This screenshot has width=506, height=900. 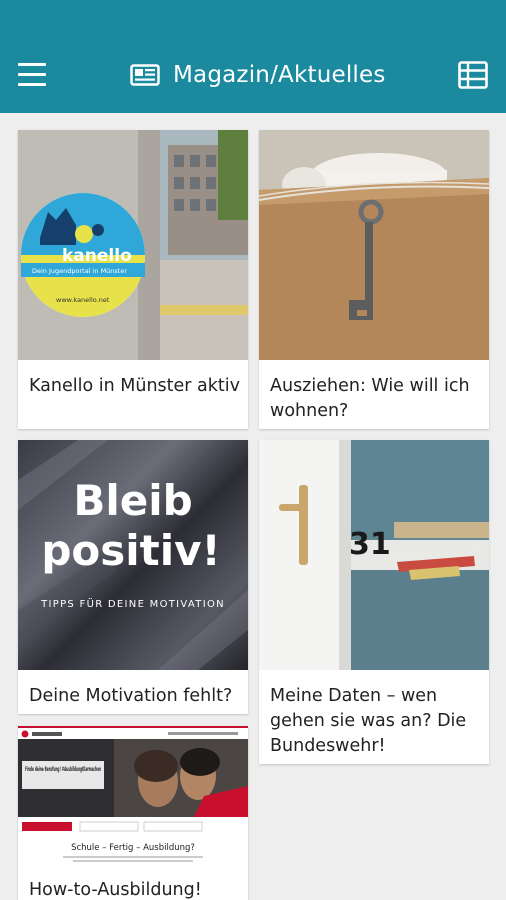 I want to click on door-number: 31, so click(x=370, y=544).